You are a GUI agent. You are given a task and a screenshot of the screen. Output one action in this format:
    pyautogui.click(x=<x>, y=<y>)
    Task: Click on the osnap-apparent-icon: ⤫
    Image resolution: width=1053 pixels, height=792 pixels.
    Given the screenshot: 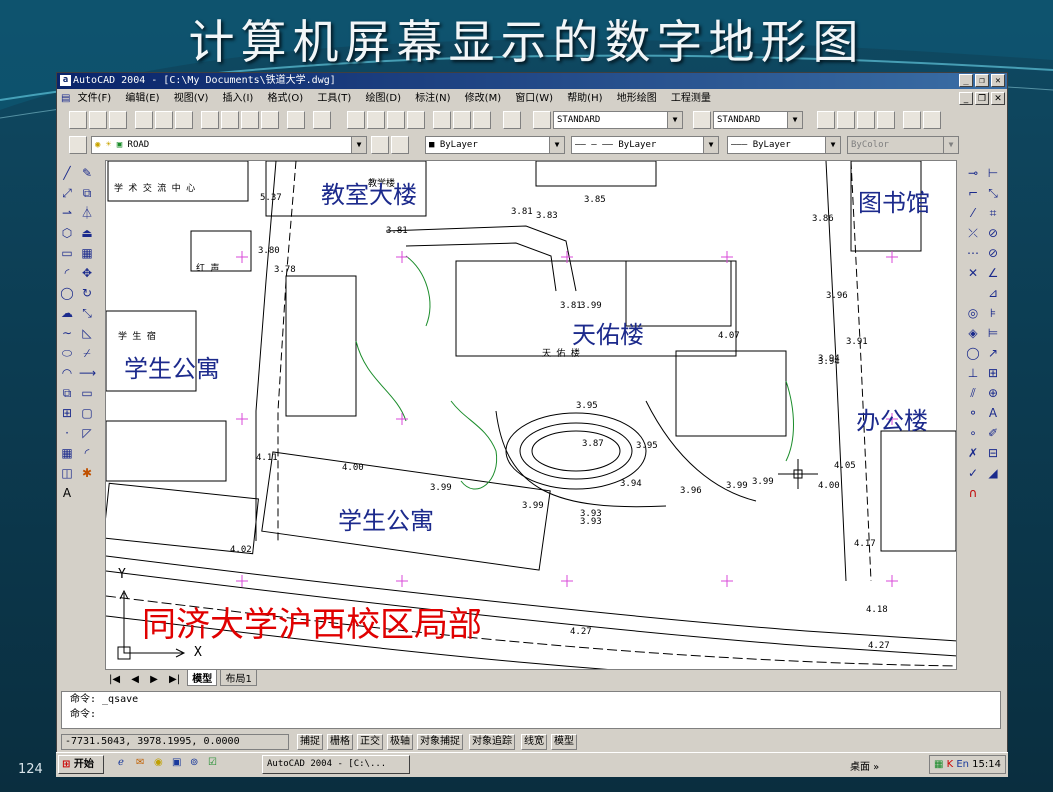 What is the action you would take?
    pyautogui.click(x=973, y=233)
    